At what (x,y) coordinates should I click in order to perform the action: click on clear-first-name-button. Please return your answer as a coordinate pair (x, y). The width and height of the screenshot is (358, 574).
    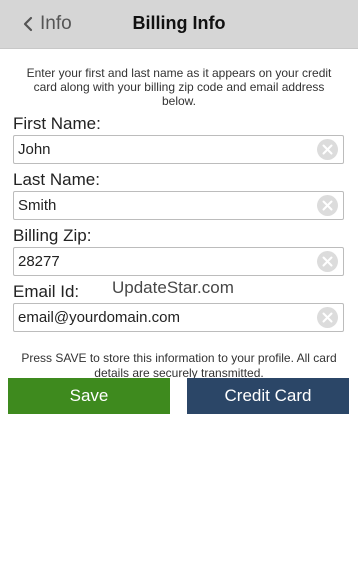
    Looking at the image, I should click on (327, 149).